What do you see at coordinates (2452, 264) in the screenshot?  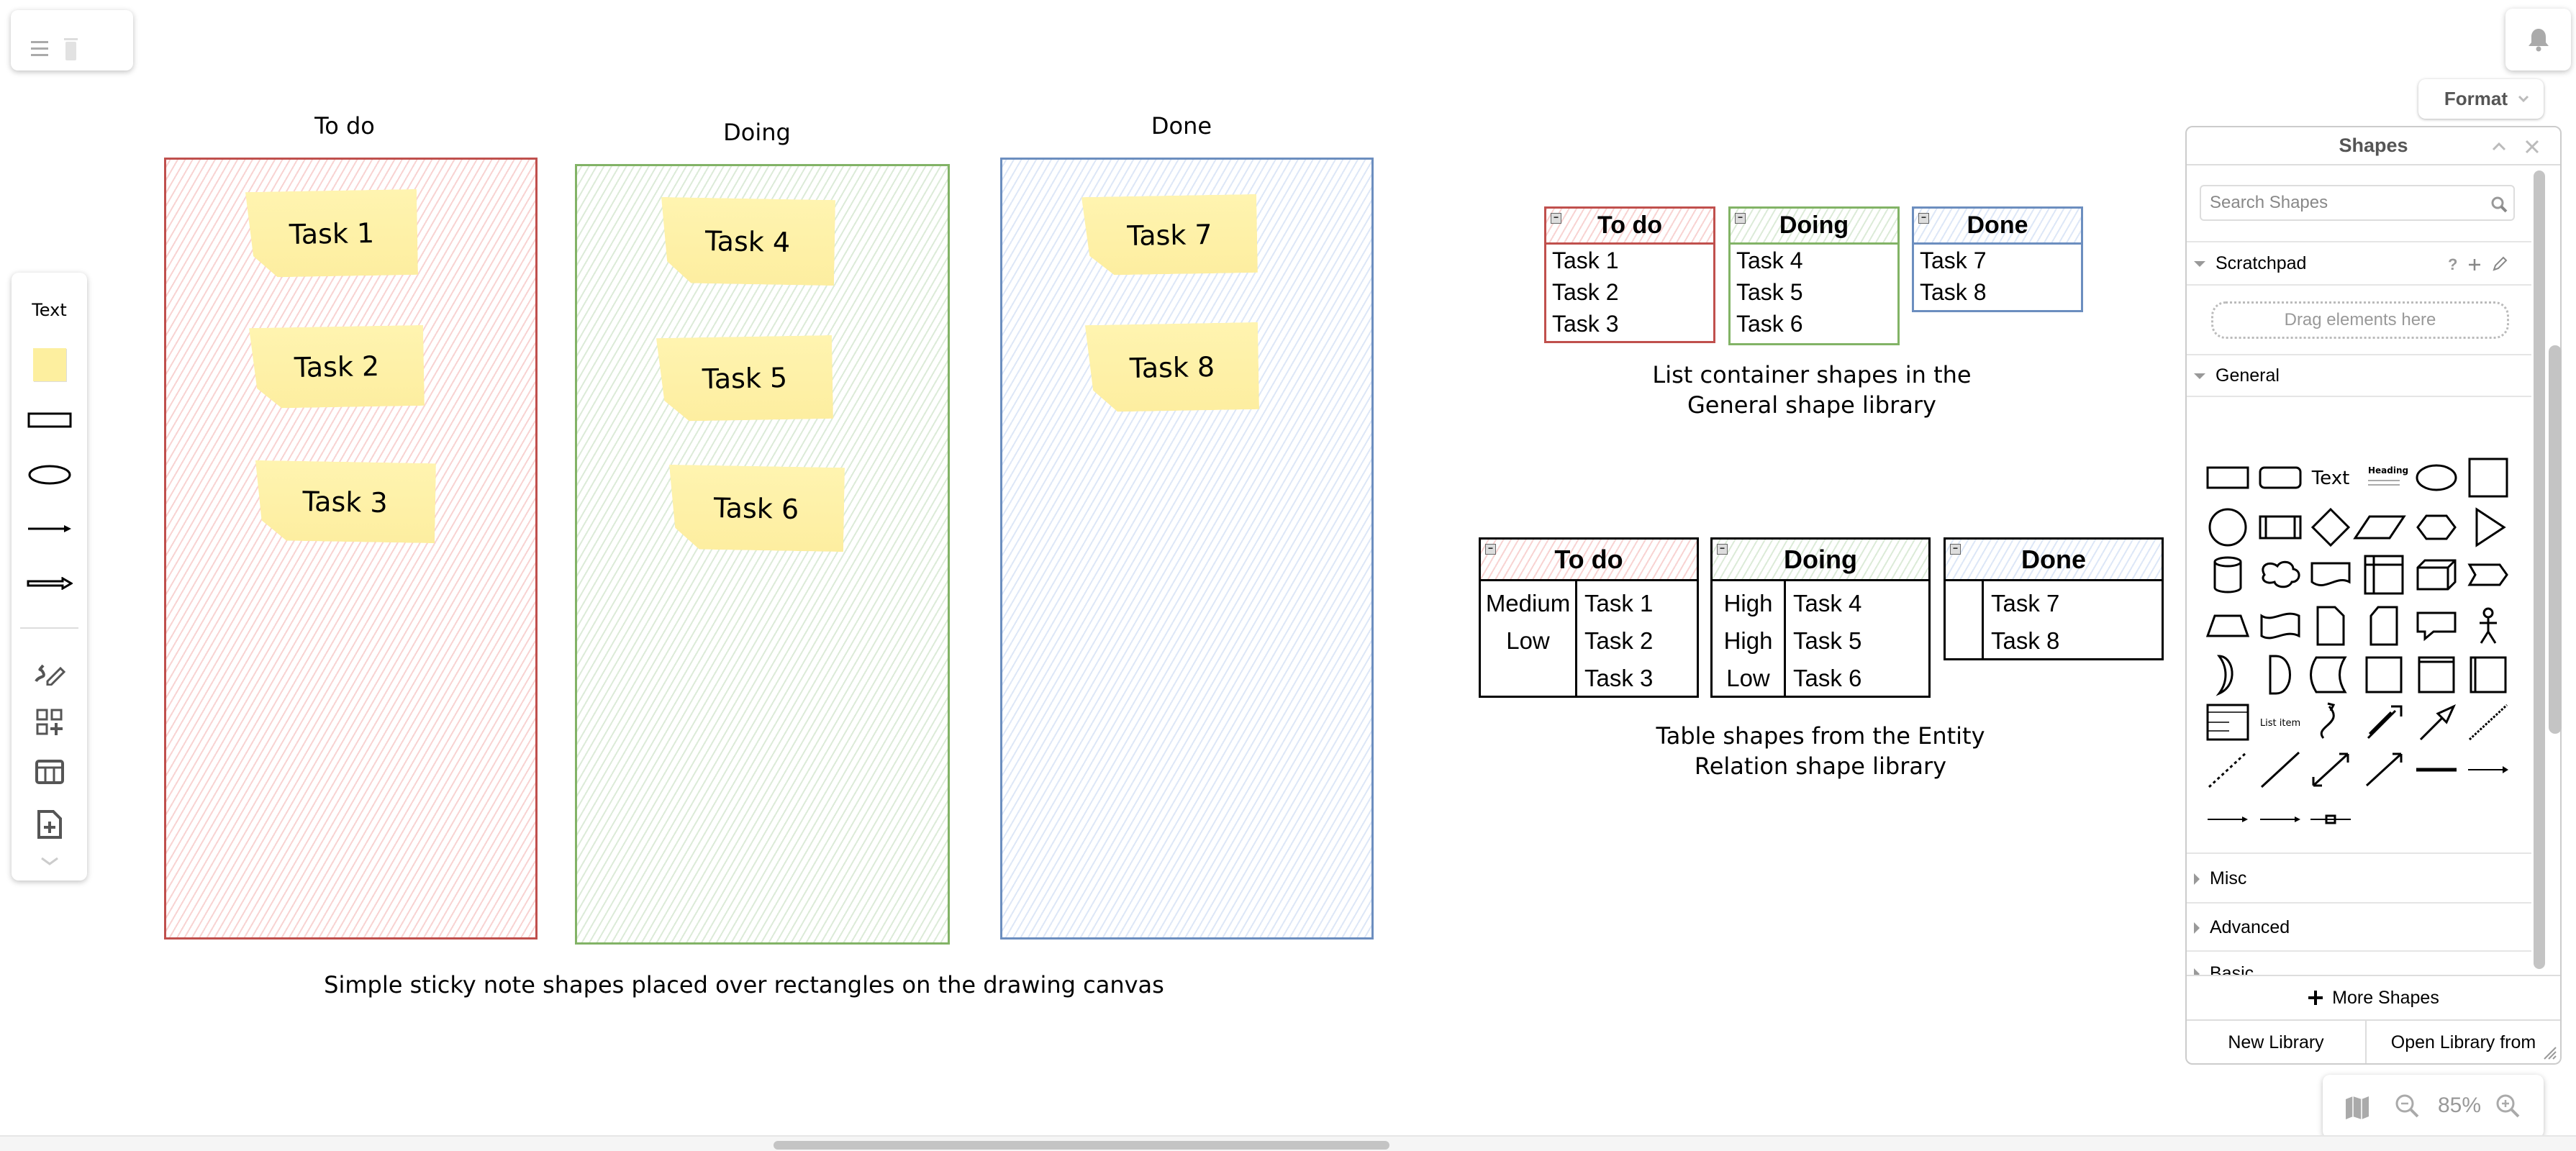 I see `help-icon: ?` at bounding box center [2452, 264].